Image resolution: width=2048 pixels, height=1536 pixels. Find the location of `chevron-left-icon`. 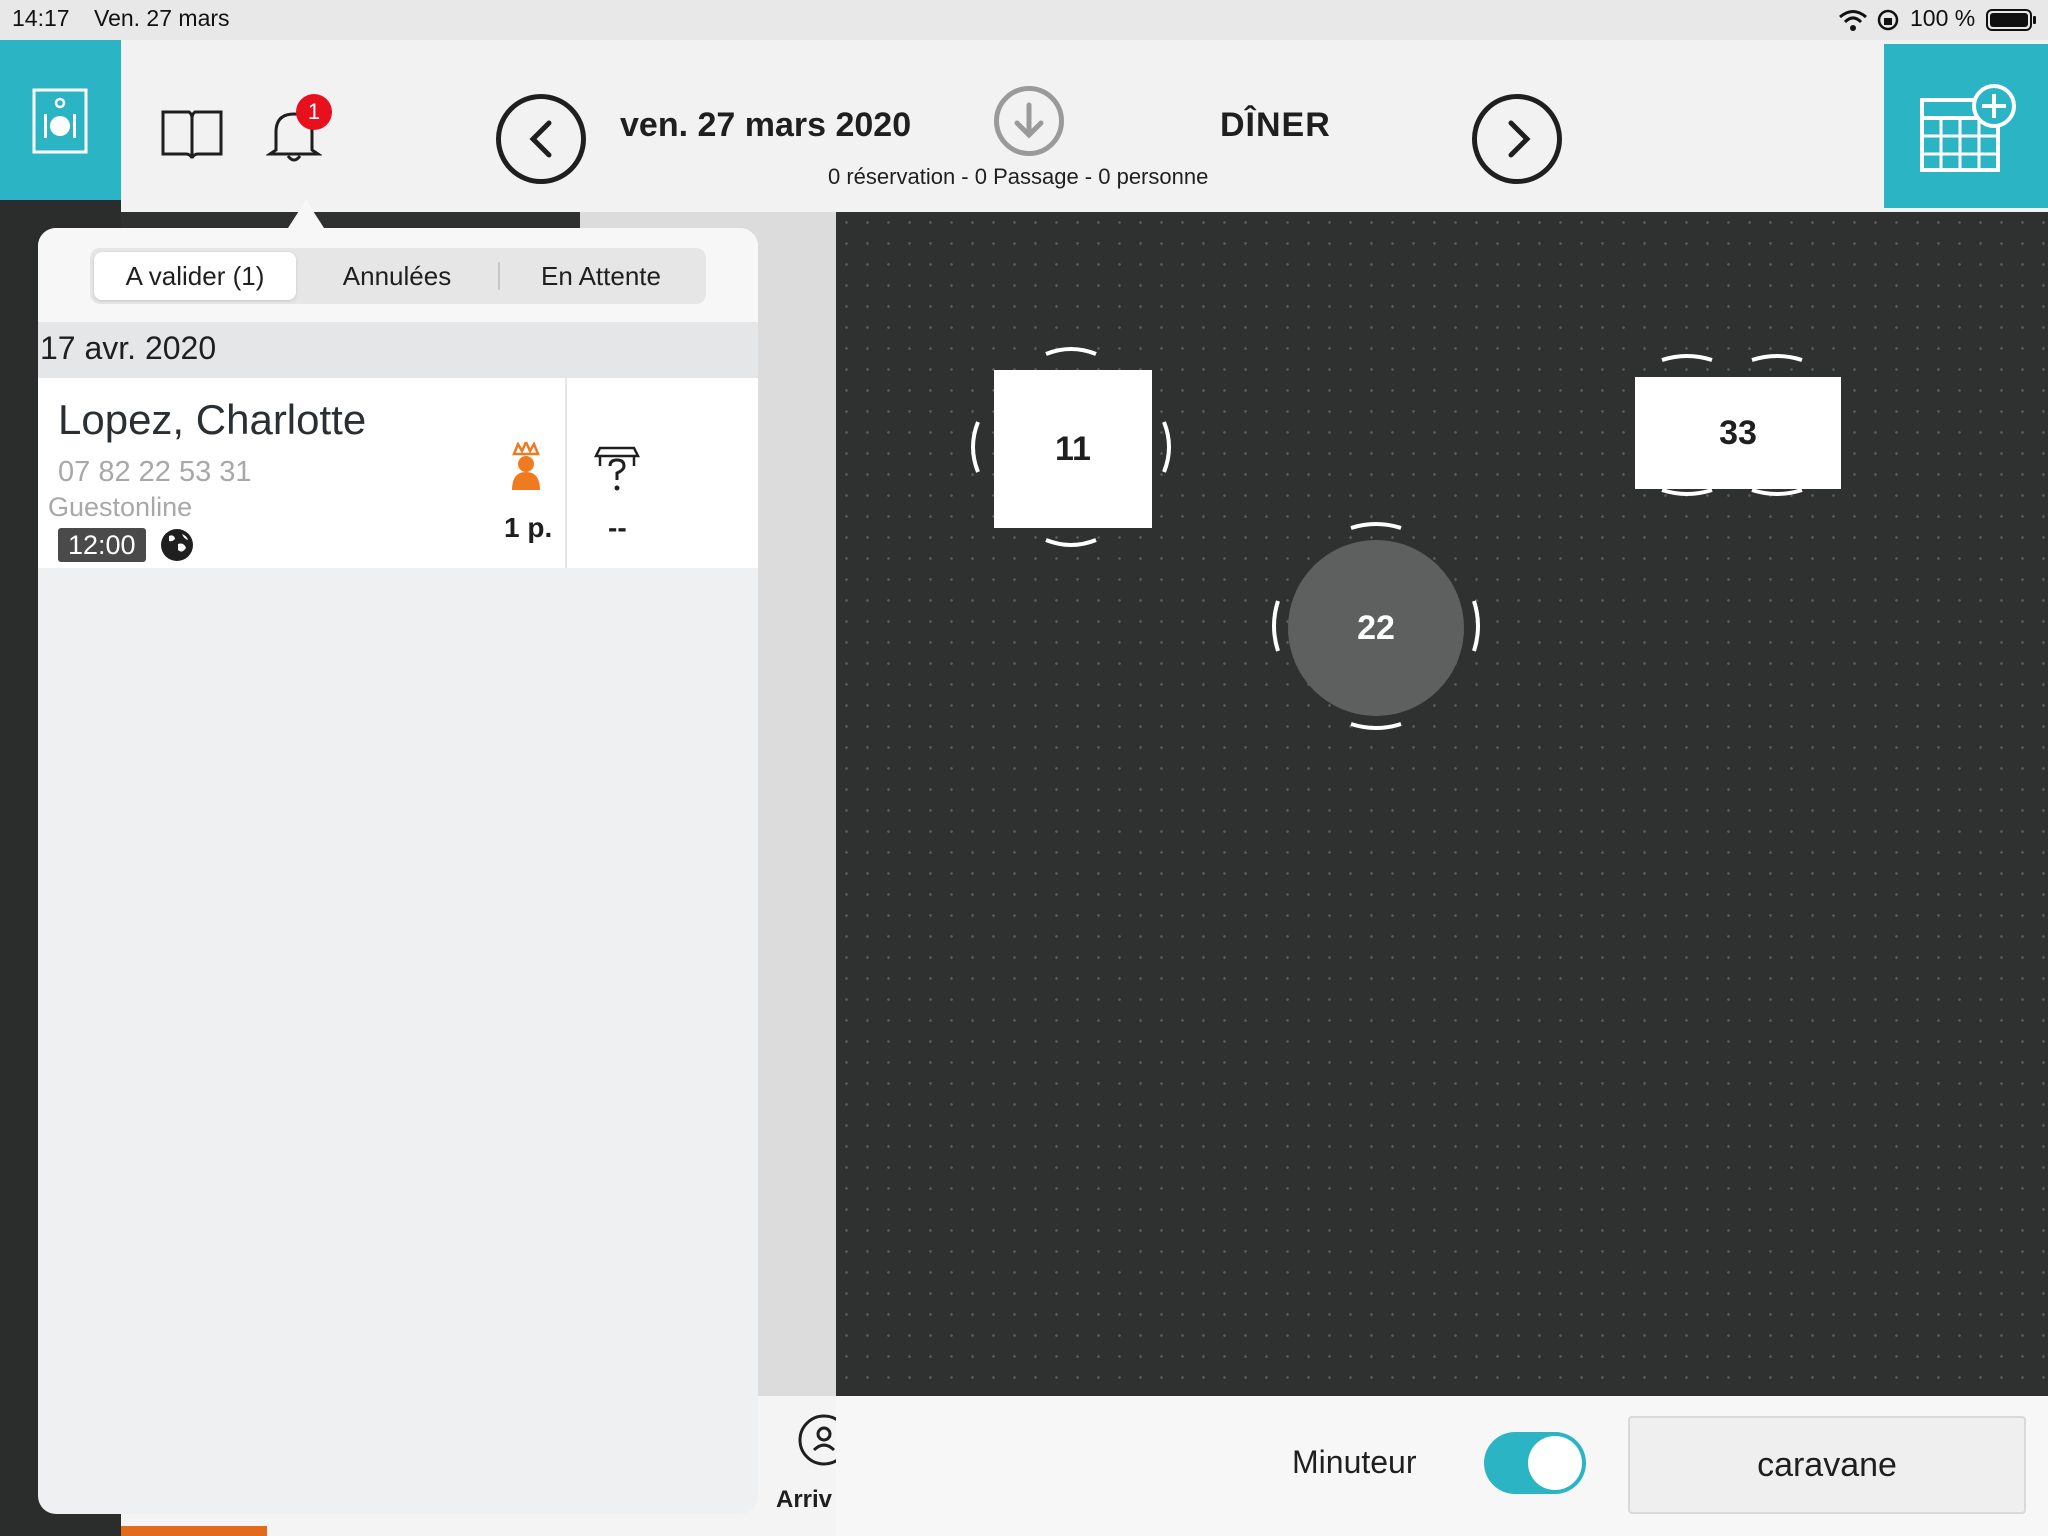

chevron-left-icon is located at coordinates (540, 139).